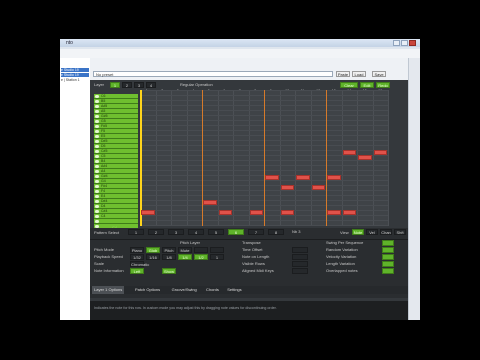 The width and height of the screenshot is (480, 360). Describe the element at coordinates (153, 250) in the screenshot. I see `control-option-button: Glob` at that location.